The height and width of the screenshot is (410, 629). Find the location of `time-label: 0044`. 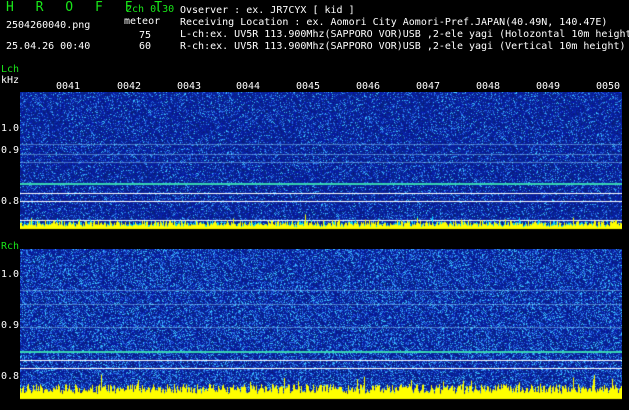

time-label: 0044 is located at coordinates (248, 86).